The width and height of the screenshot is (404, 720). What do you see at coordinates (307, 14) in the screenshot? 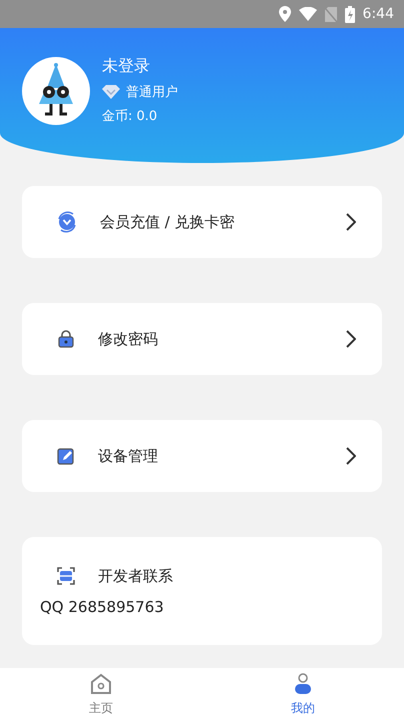
I see `wifi-icon` at bounding box center [307, 14].